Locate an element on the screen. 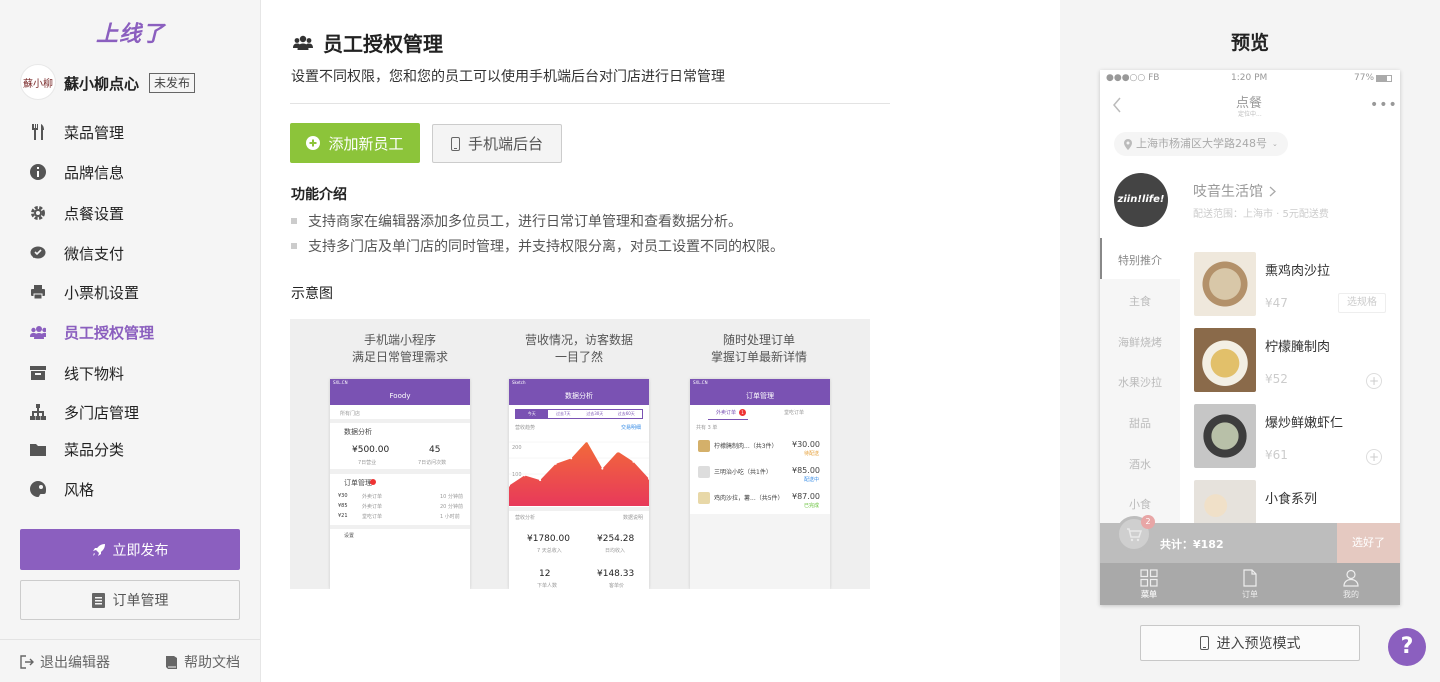 This screenshot has width=1440, height=682. address-pill: 上海市杨浦区大学路248号 ⌄ is located at coordinates (1201, 144).